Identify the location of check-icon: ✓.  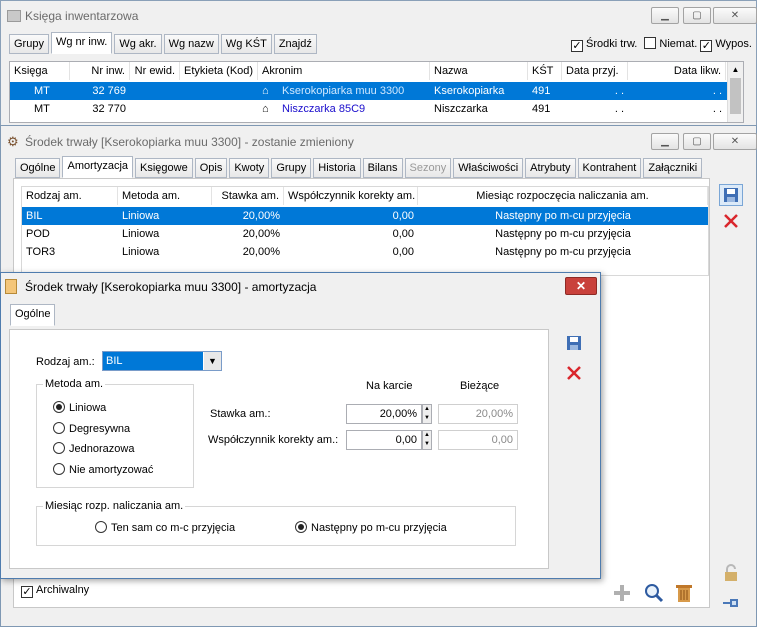
(577, 46).